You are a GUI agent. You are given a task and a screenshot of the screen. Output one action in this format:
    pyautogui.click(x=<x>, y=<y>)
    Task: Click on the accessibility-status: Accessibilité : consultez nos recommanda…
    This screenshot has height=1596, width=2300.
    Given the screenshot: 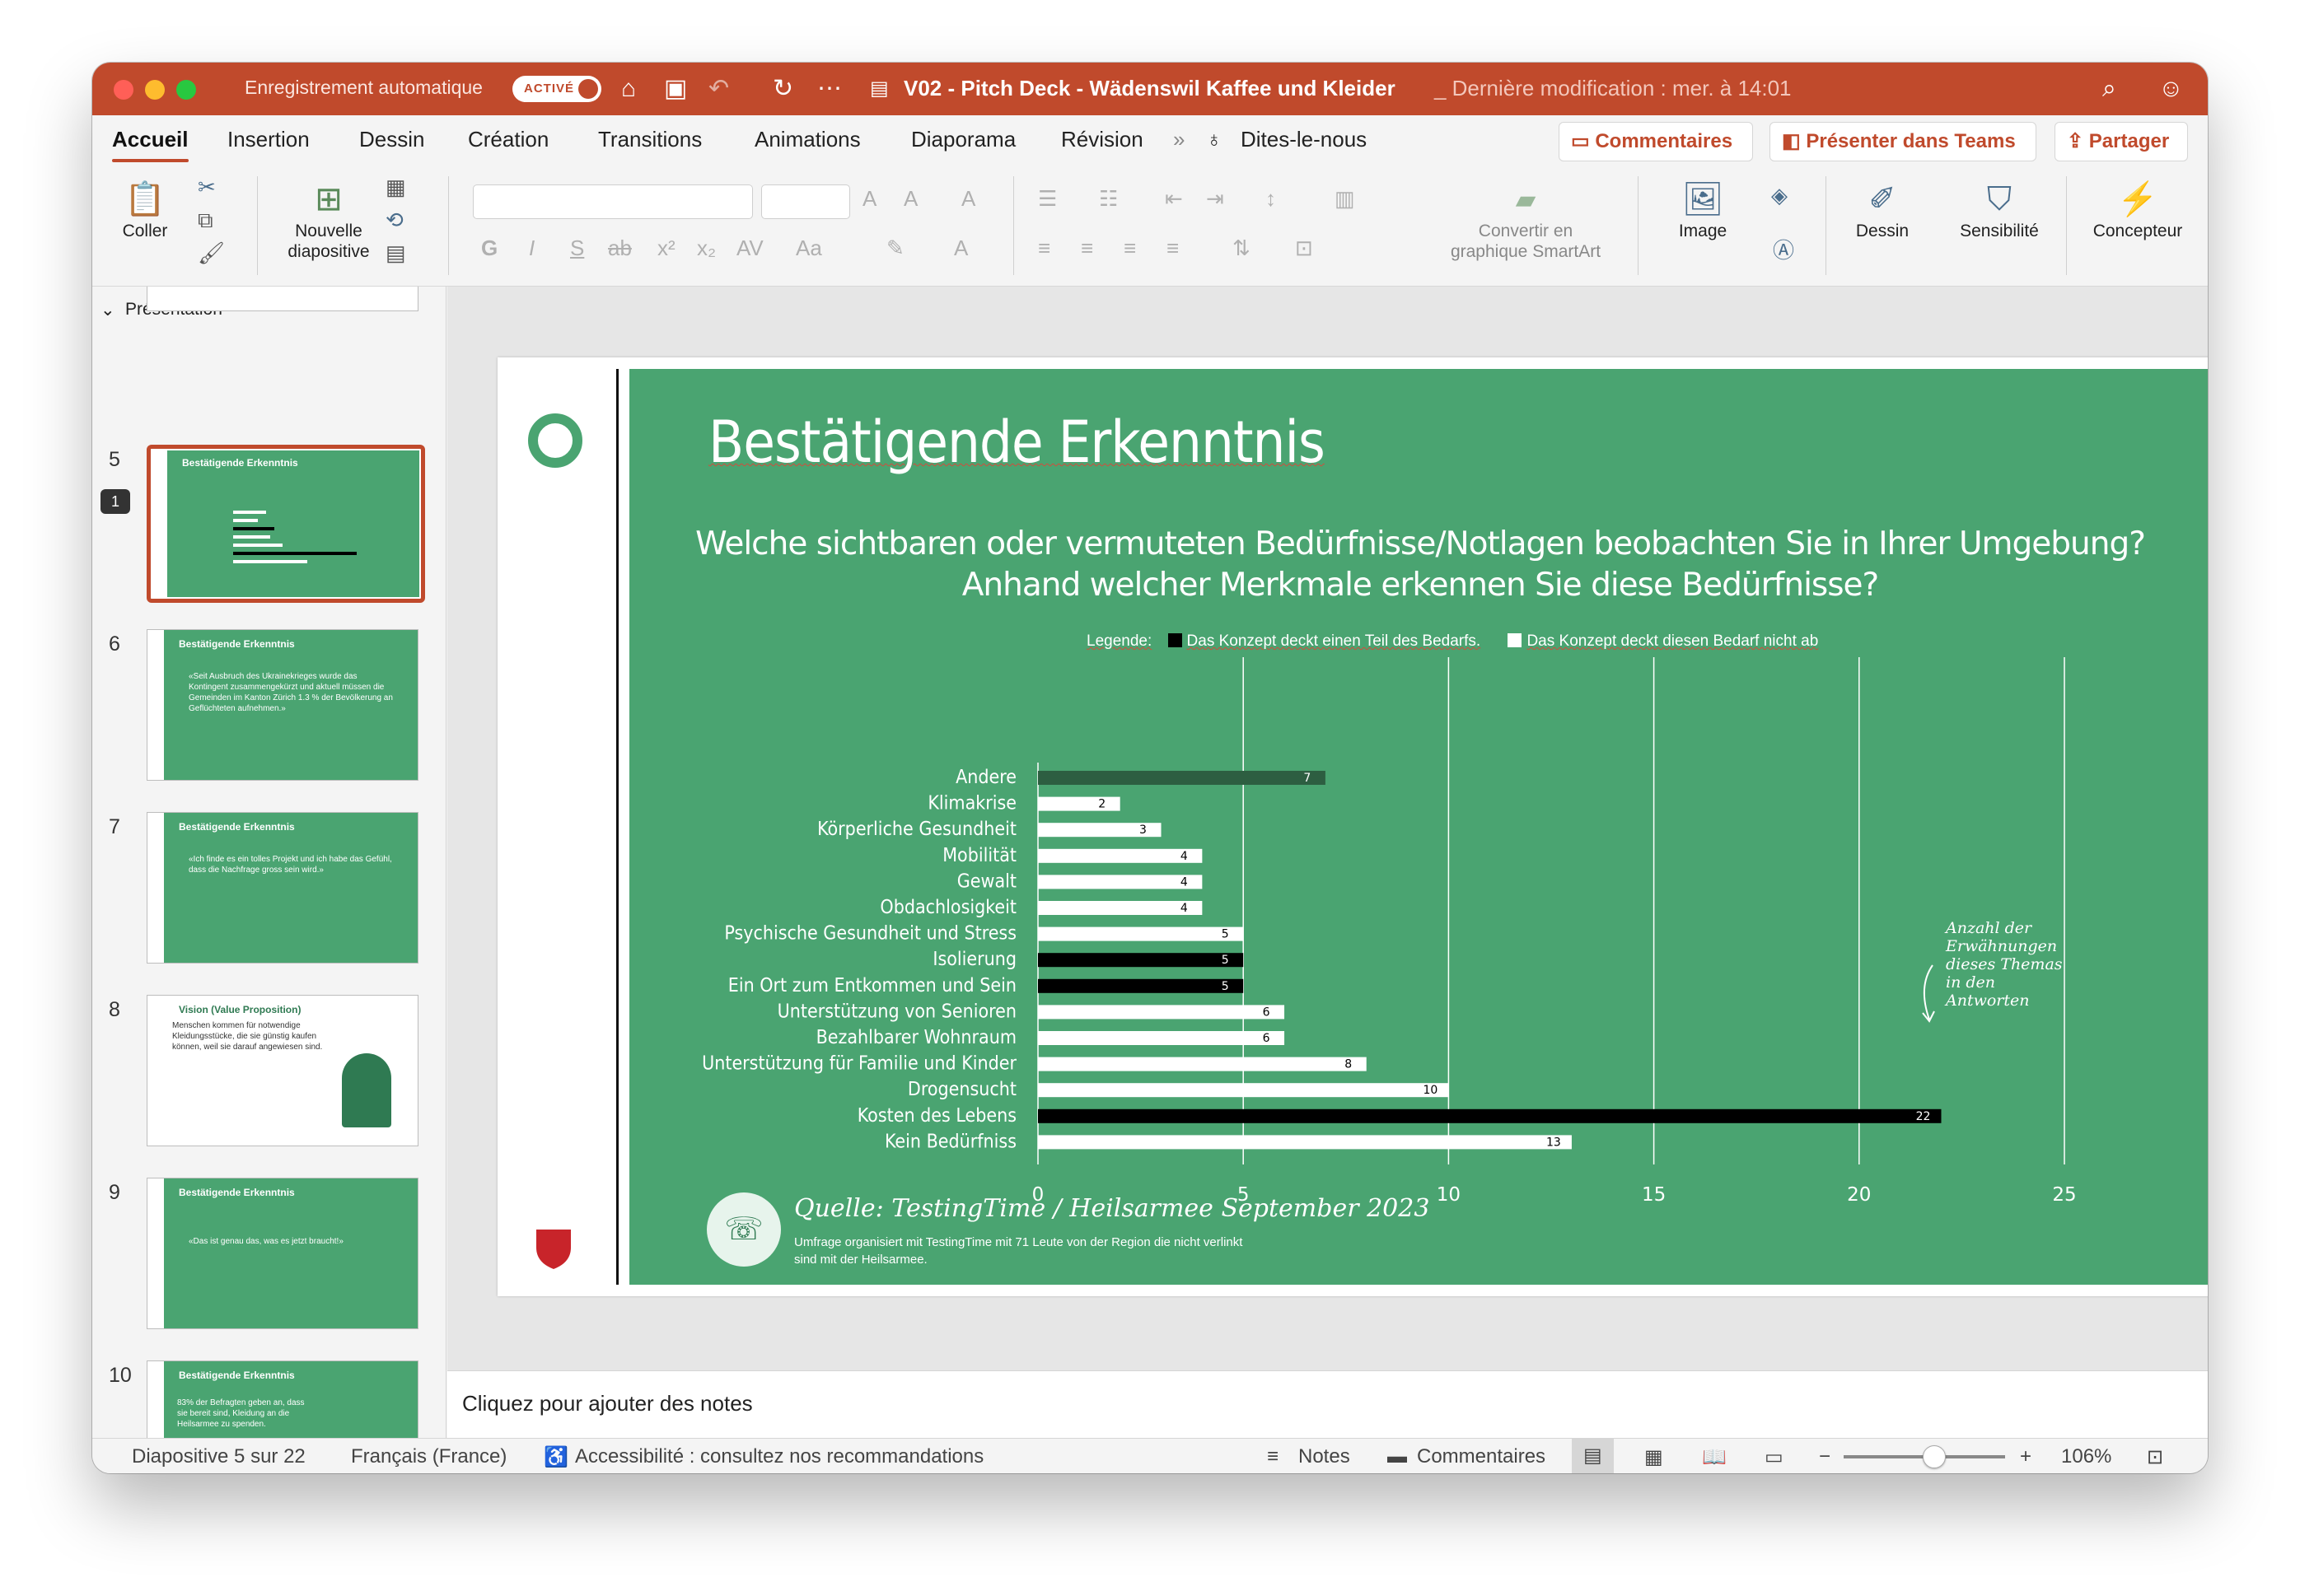 What is the action you would take?
    pyautogui.click(x=779, y=1456)
    